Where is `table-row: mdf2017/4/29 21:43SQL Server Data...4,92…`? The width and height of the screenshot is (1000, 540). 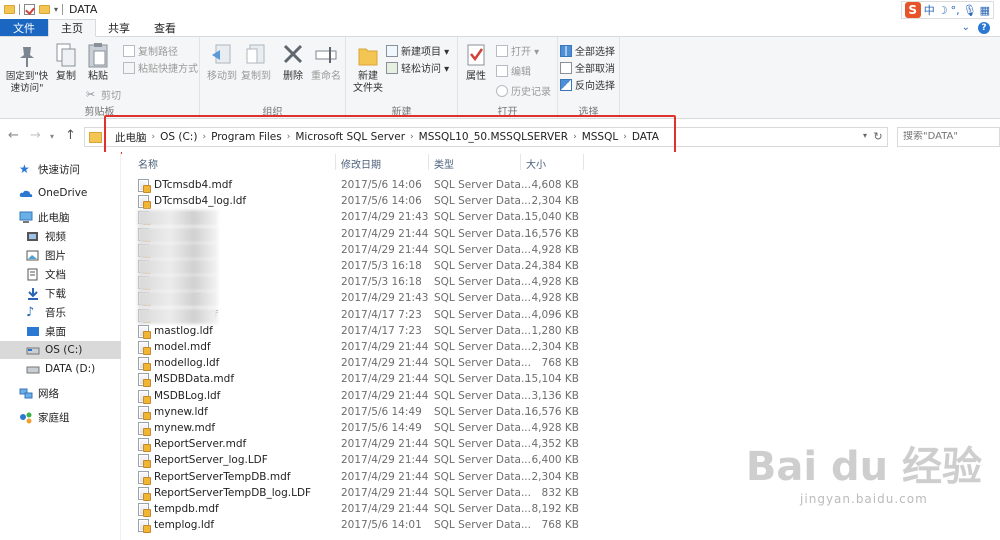
table-row: mdf2017/4/29 21:43SQL Server Data...4,92… is located at coordinates (561, 299).